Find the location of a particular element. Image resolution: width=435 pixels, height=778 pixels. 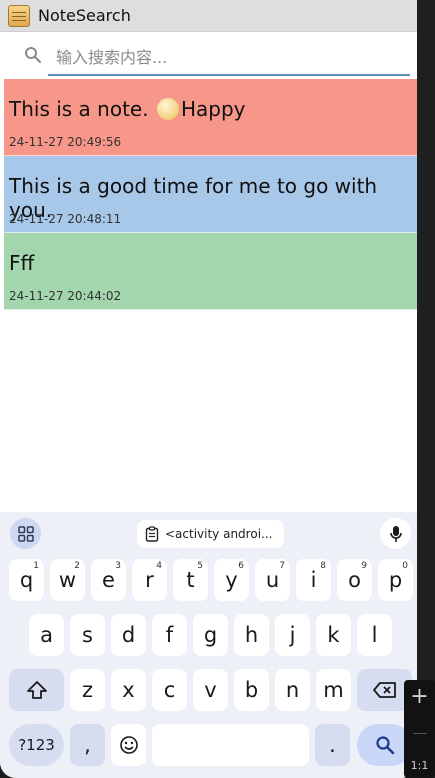

key-h: h is located at coordinates (251, 635).